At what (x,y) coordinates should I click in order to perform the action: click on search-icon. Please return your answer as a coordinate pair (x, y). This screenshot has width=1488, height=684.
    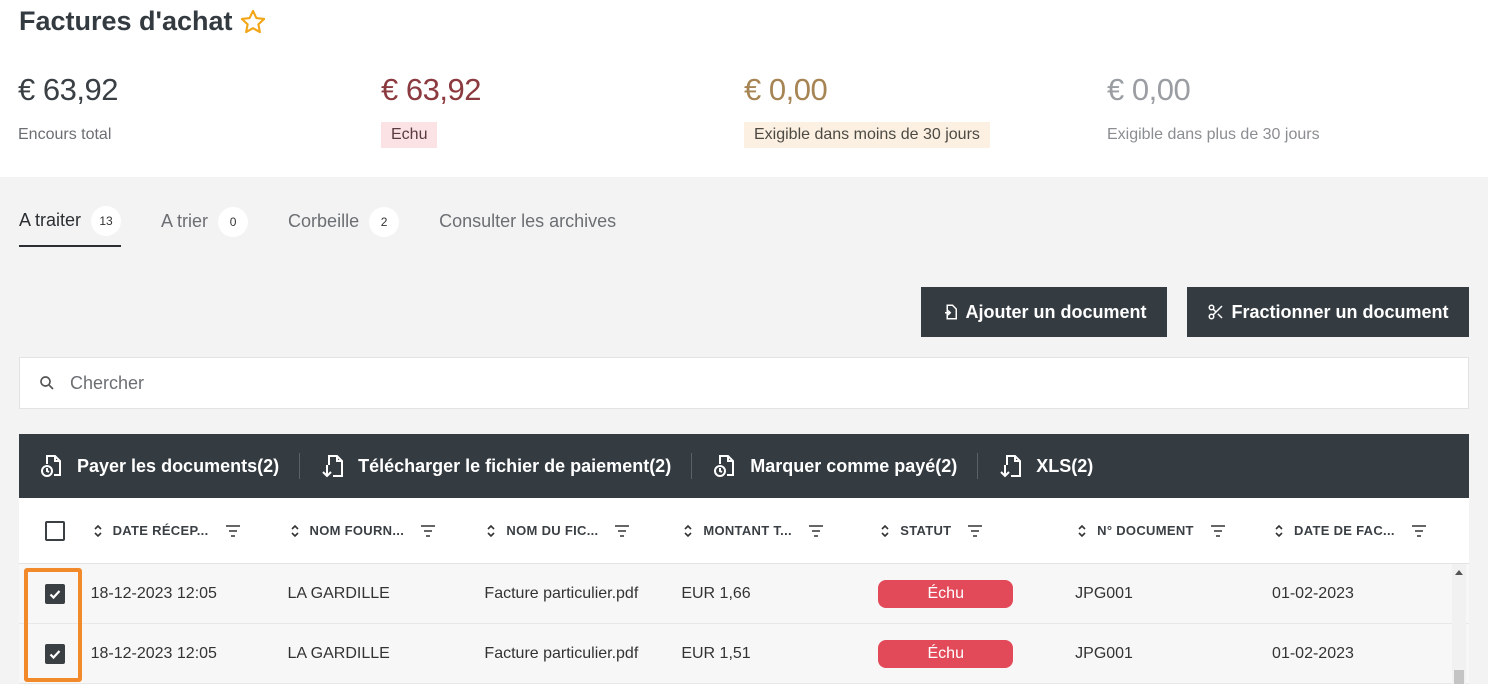
    Looking at the image, I should click on (47, 383).